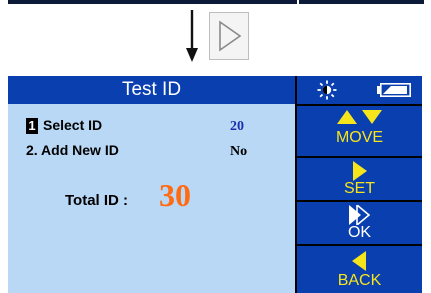  What do you see at coordinates (152, 90) in the screenshot?
I see `page-title: Test ID` at bounding box center [152, 90].